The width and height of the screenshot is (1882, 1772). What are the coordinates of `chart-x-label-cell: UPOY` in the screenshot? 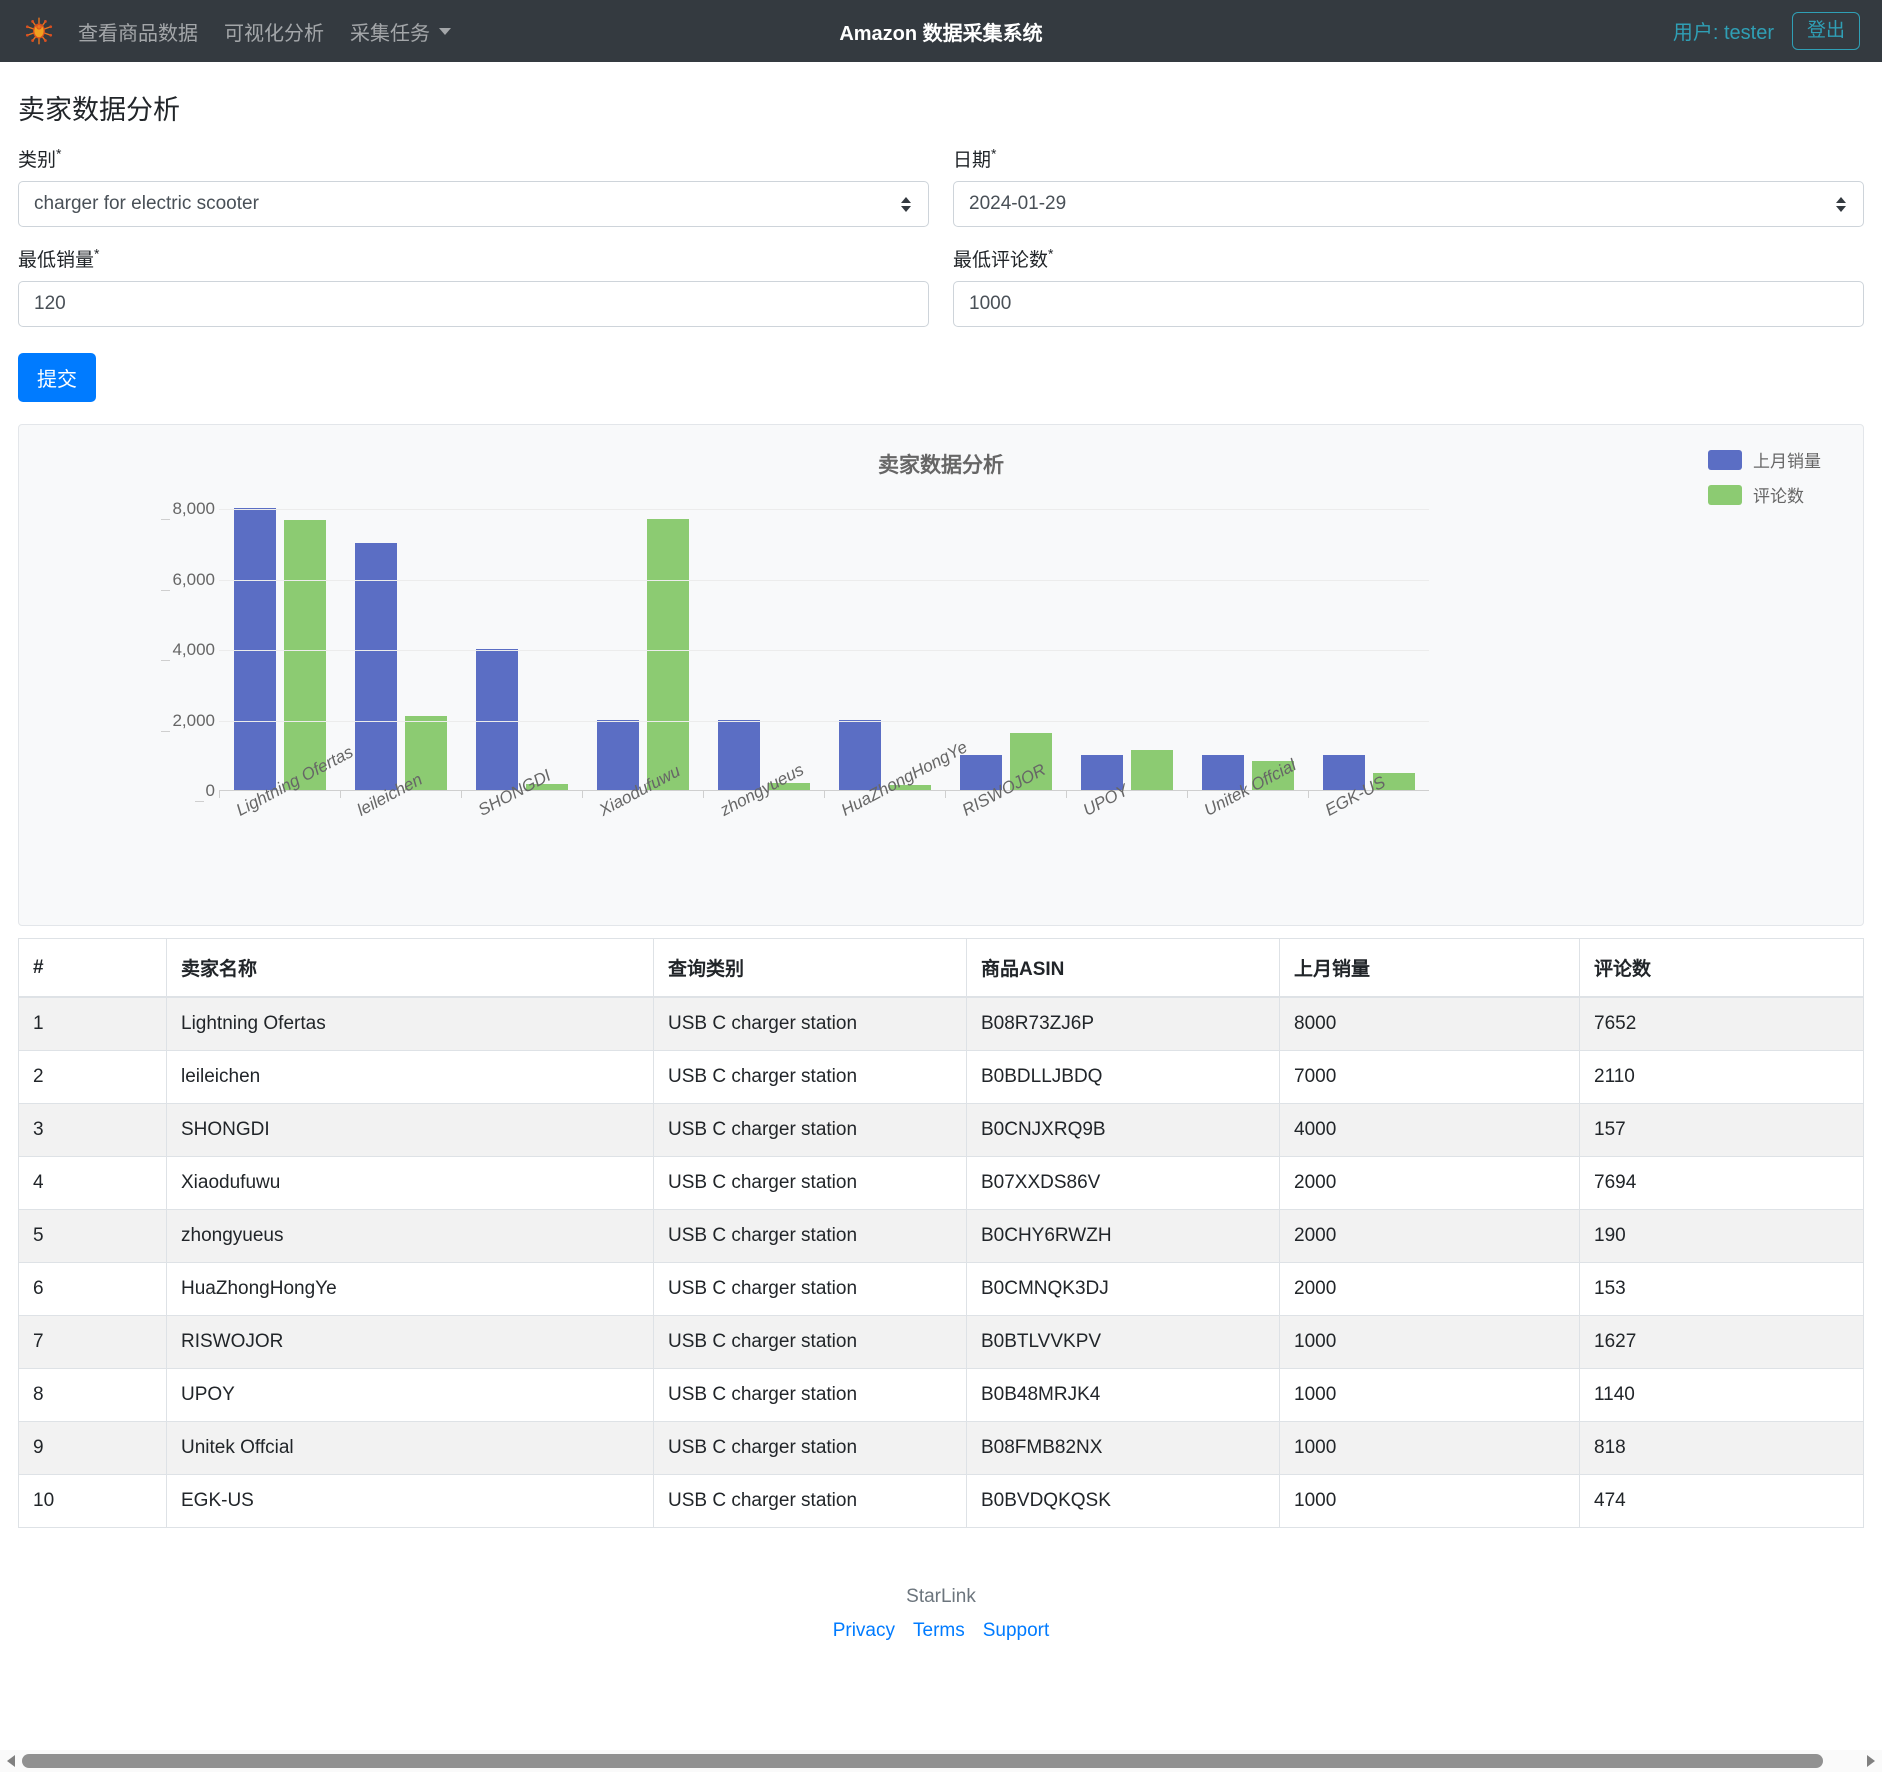 It's located at (1126, 833).